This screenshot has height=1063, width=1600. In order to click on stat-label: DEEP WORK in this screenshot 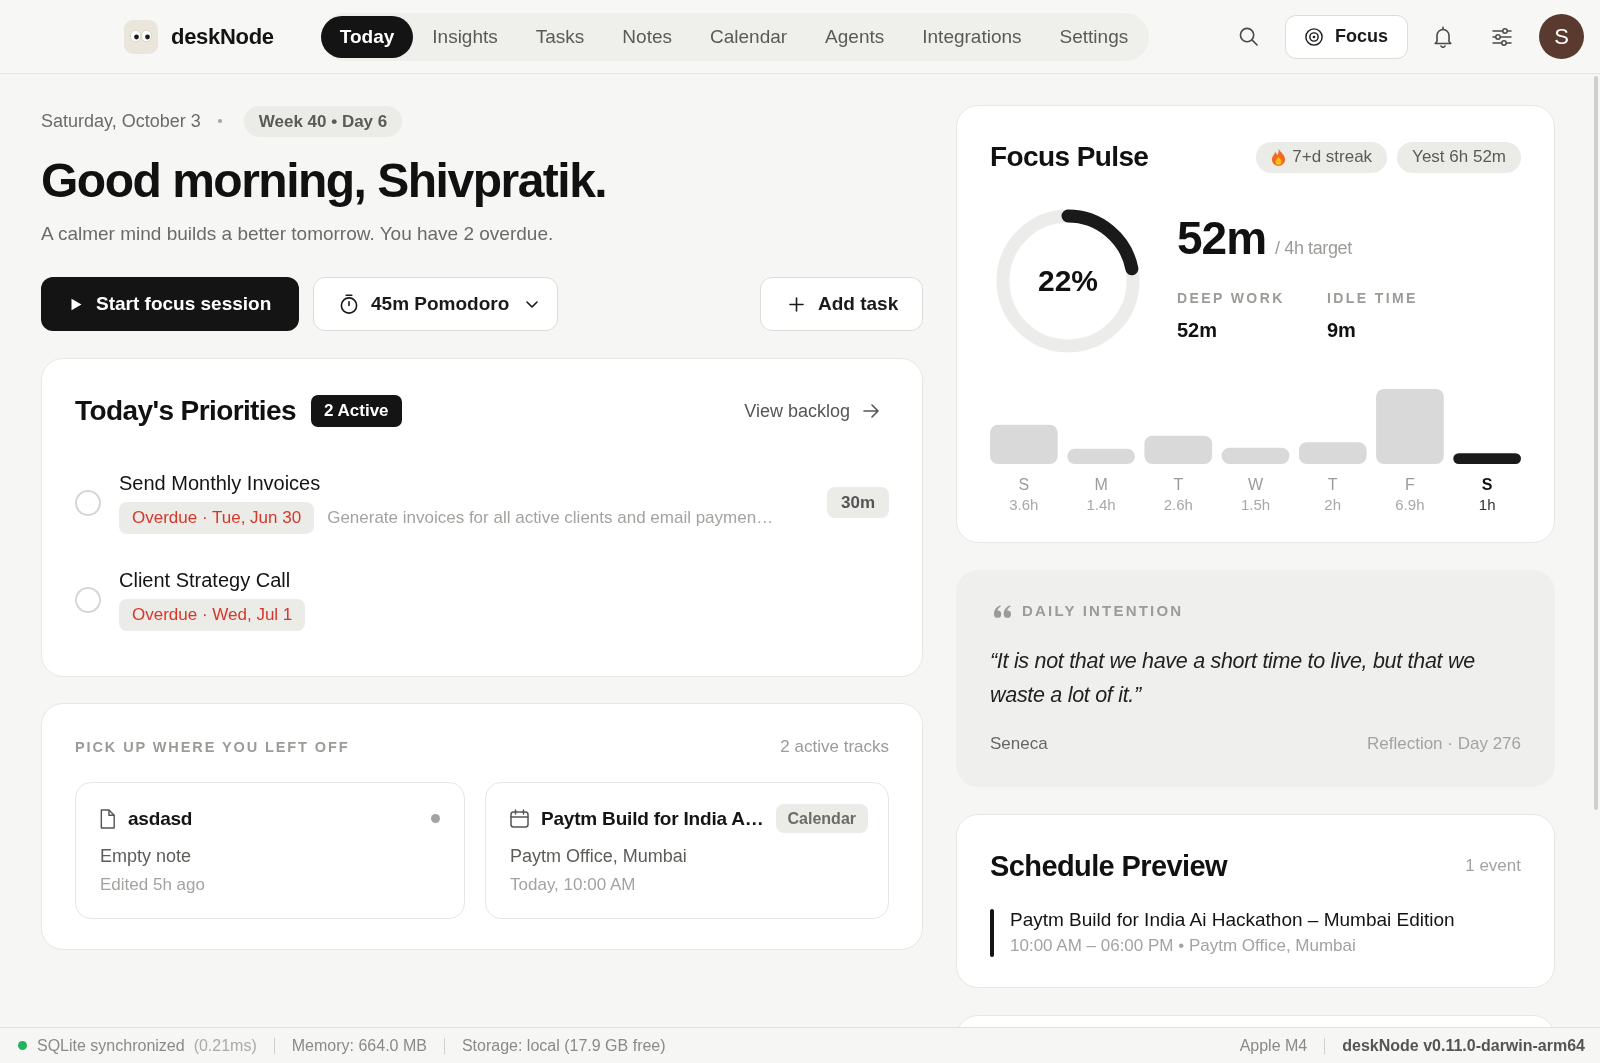, I will do `click(1231, 298)`.